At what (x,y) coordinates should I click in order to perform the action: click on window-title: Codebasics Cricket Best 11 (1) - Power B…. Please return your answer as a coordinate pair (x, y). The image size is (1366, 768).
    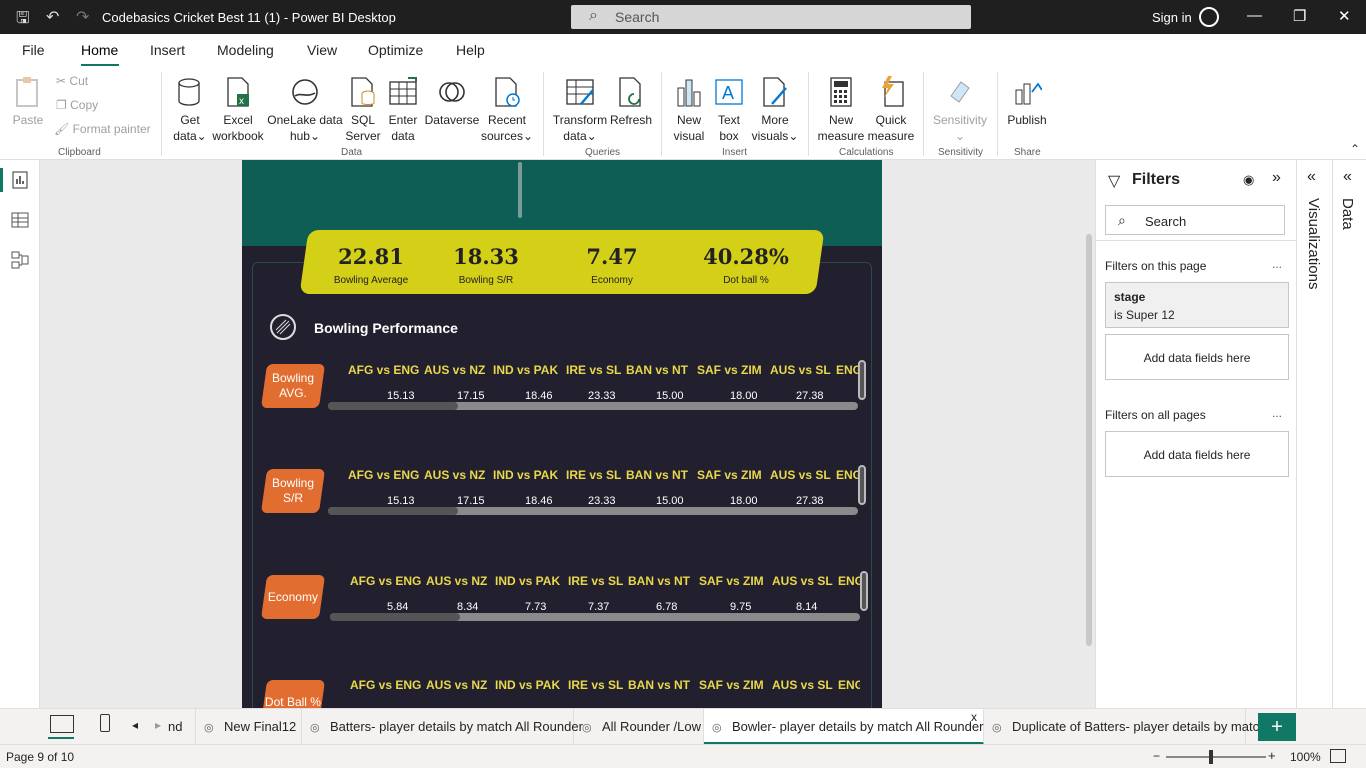
    Looking at the image, I should click on (249, 17).